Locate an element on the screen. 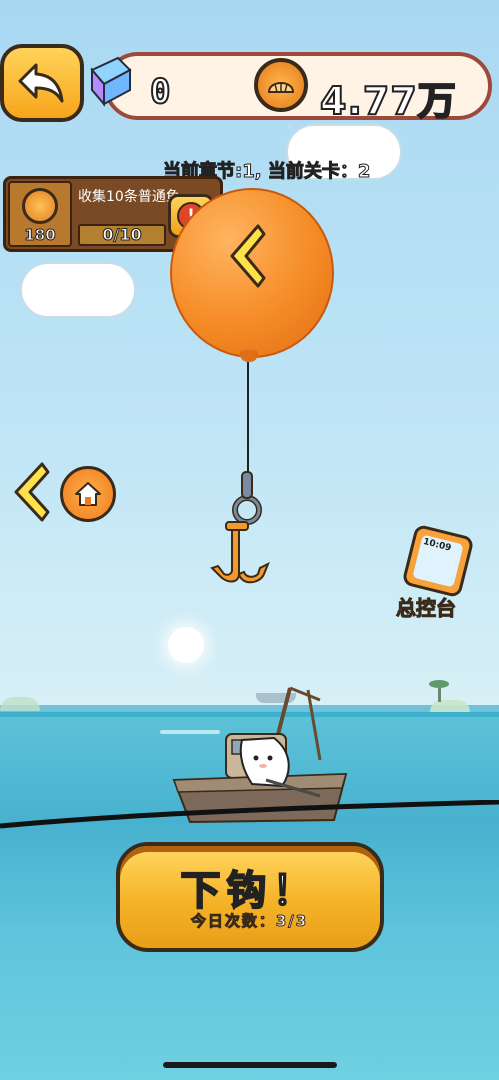 The width and height of the screenshot is (499, 1080). home-icon is located at coordinates (88, 494).